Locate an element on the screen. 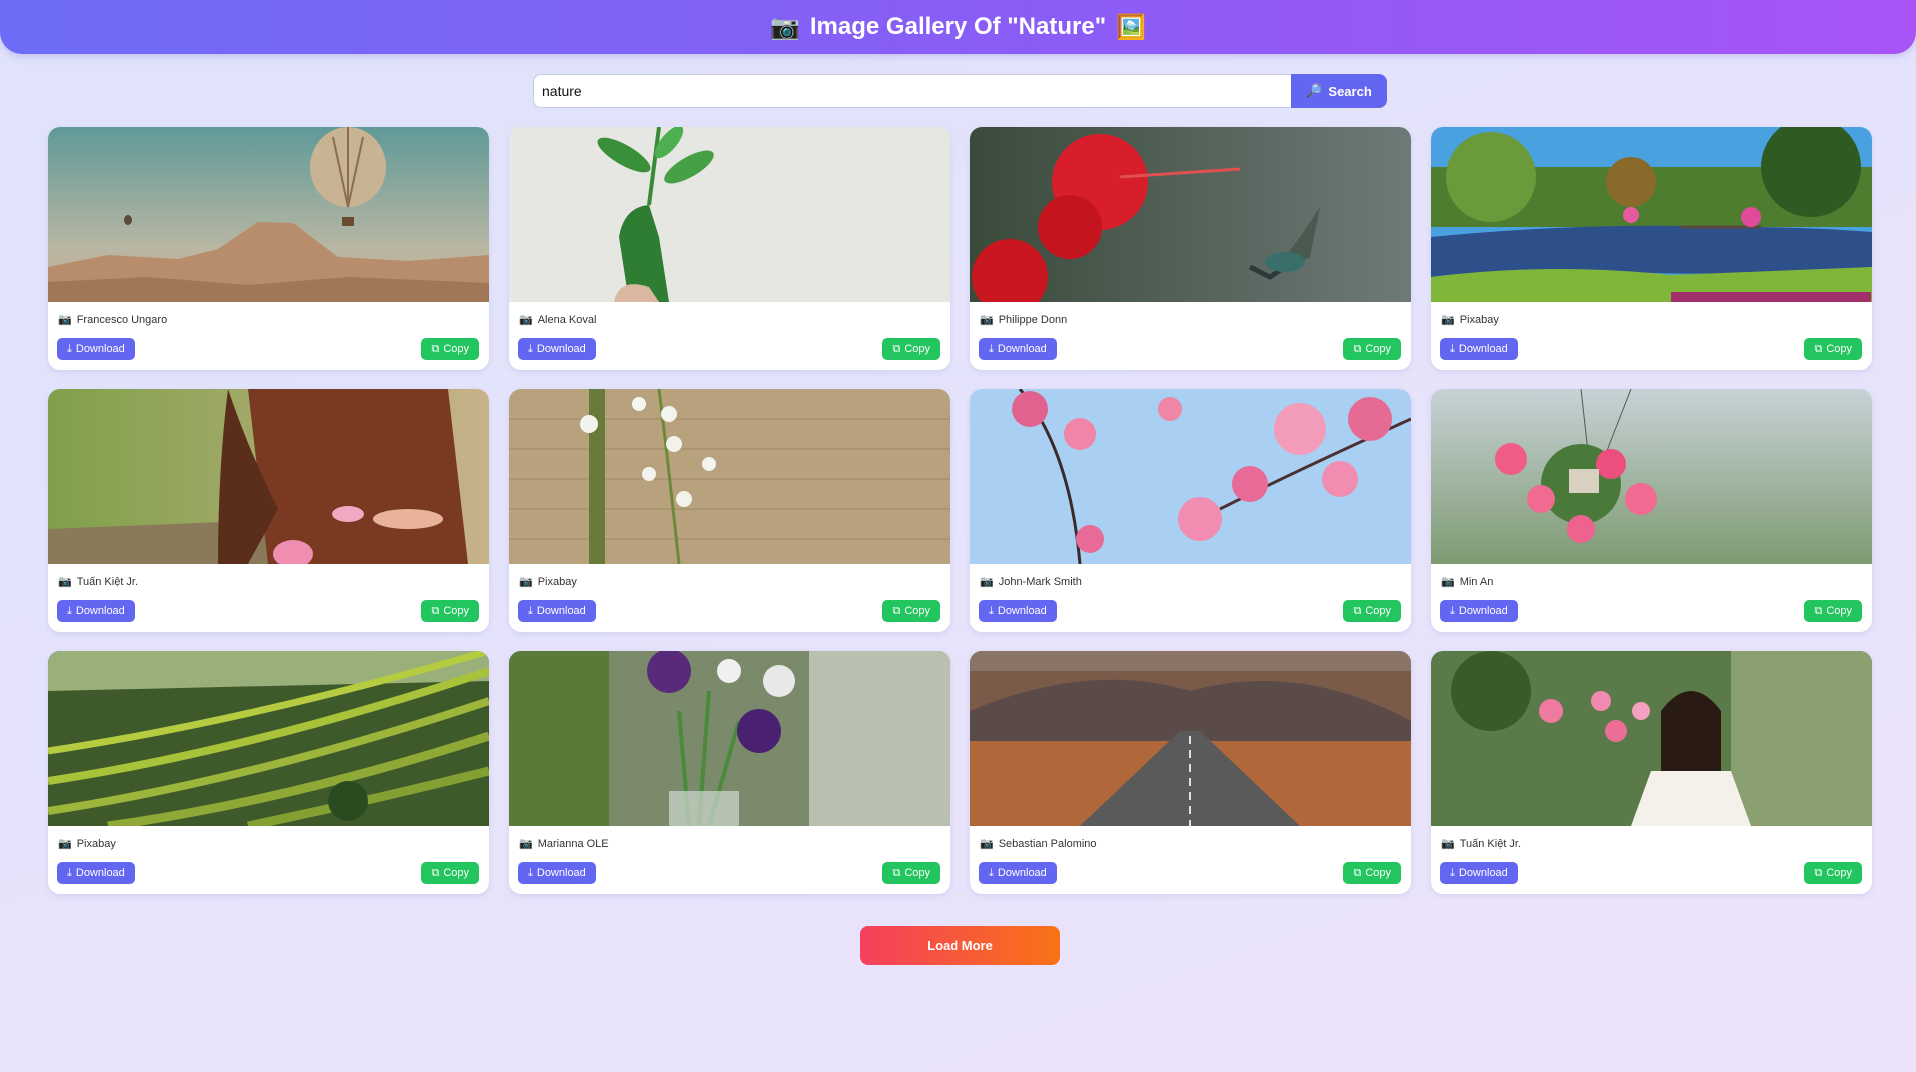 The width and height of the screenshot is (1916, 1072). image-card: 📷 Min An ⤓ Download ⧉ Copy is located at coordinates (1651, 510).